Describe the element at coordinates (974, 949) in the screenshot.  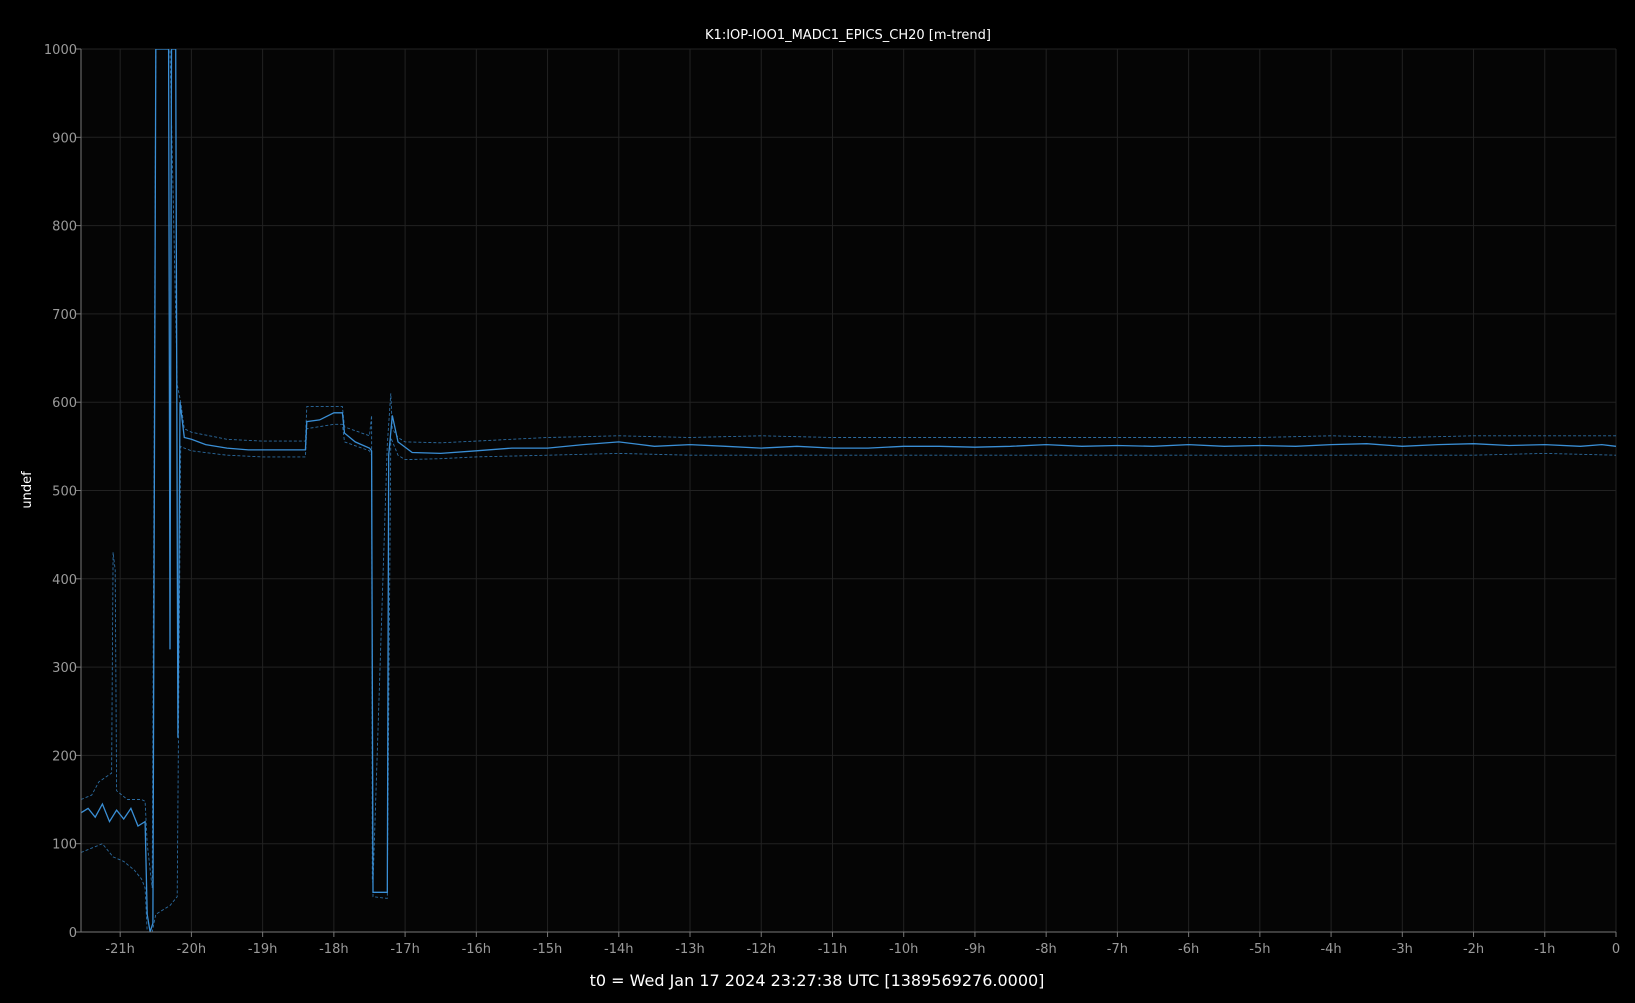
I see `x-tick-label: -9h` at that location.